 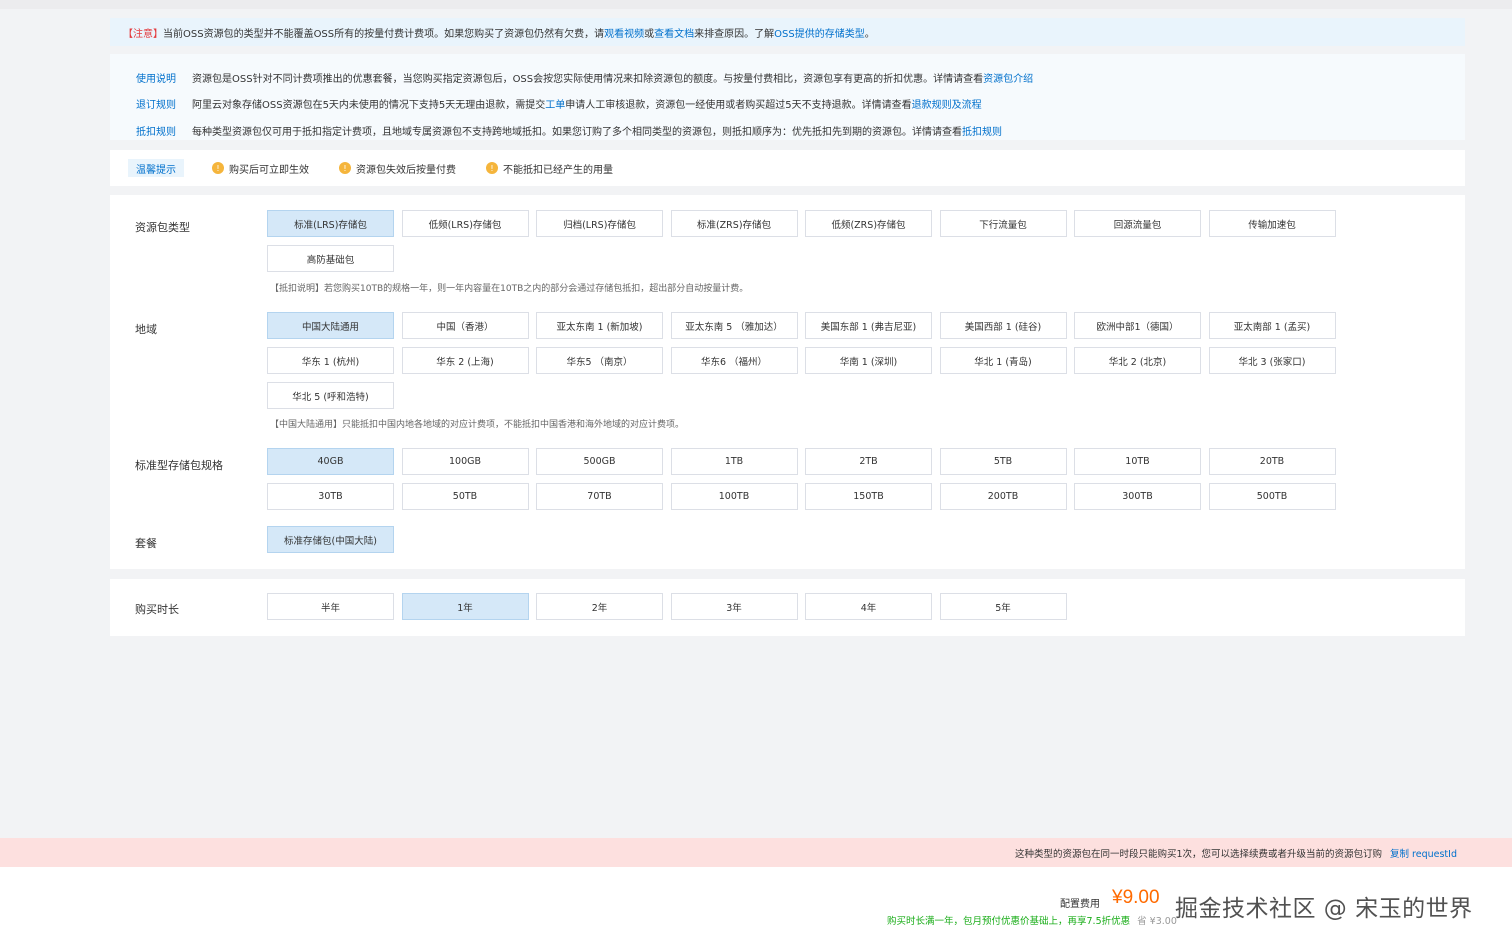 What do you see at coordinates (330, 606) in the screenshot?
I see `duration-option: 半年` at bounding box center [330, 606].